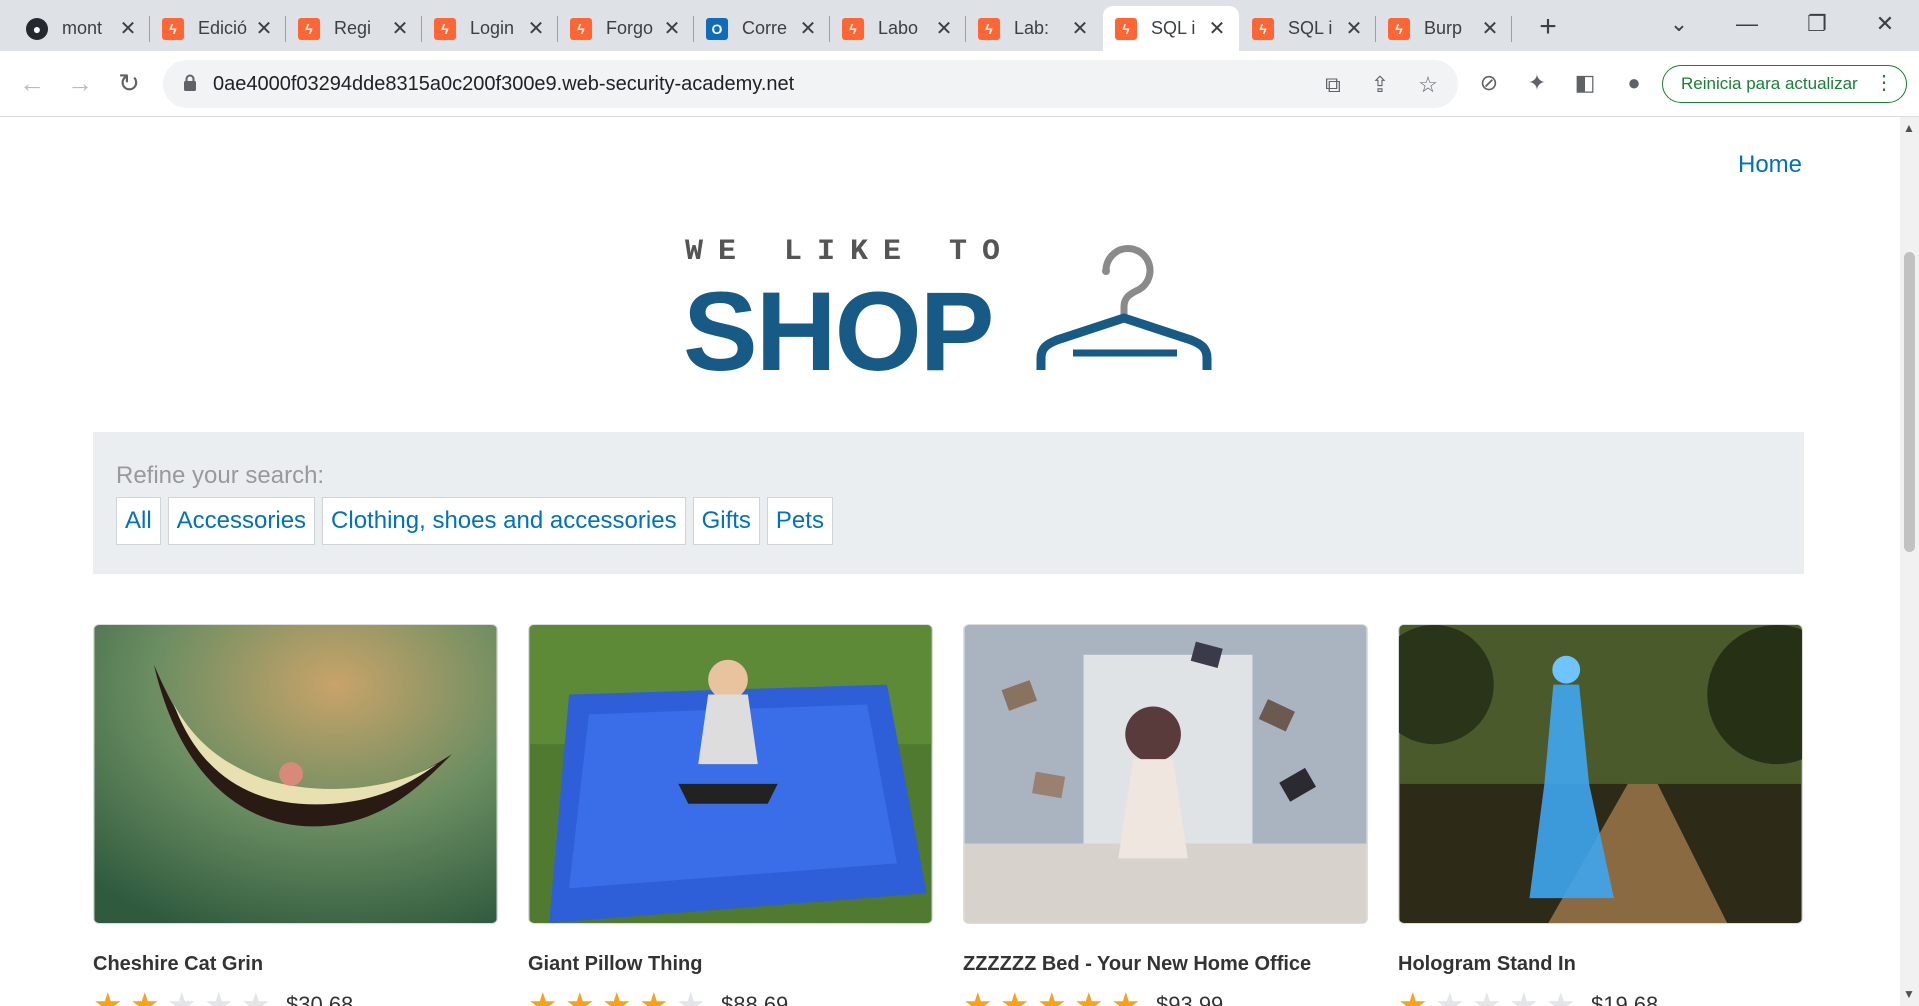  Describe the element at coordinates (1909, 994) in the screenshot. I see `scroll-down-icon: ▼` at that location.